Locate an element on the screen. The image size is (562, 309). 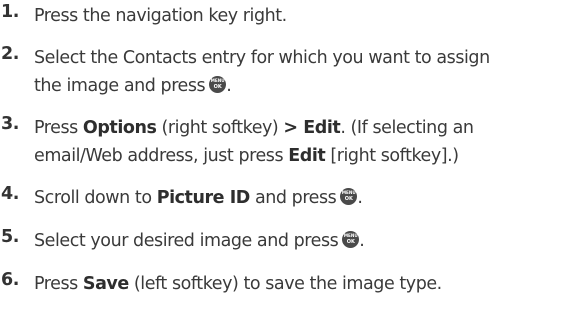
options-label: Options is located at coordinates (119, 128).